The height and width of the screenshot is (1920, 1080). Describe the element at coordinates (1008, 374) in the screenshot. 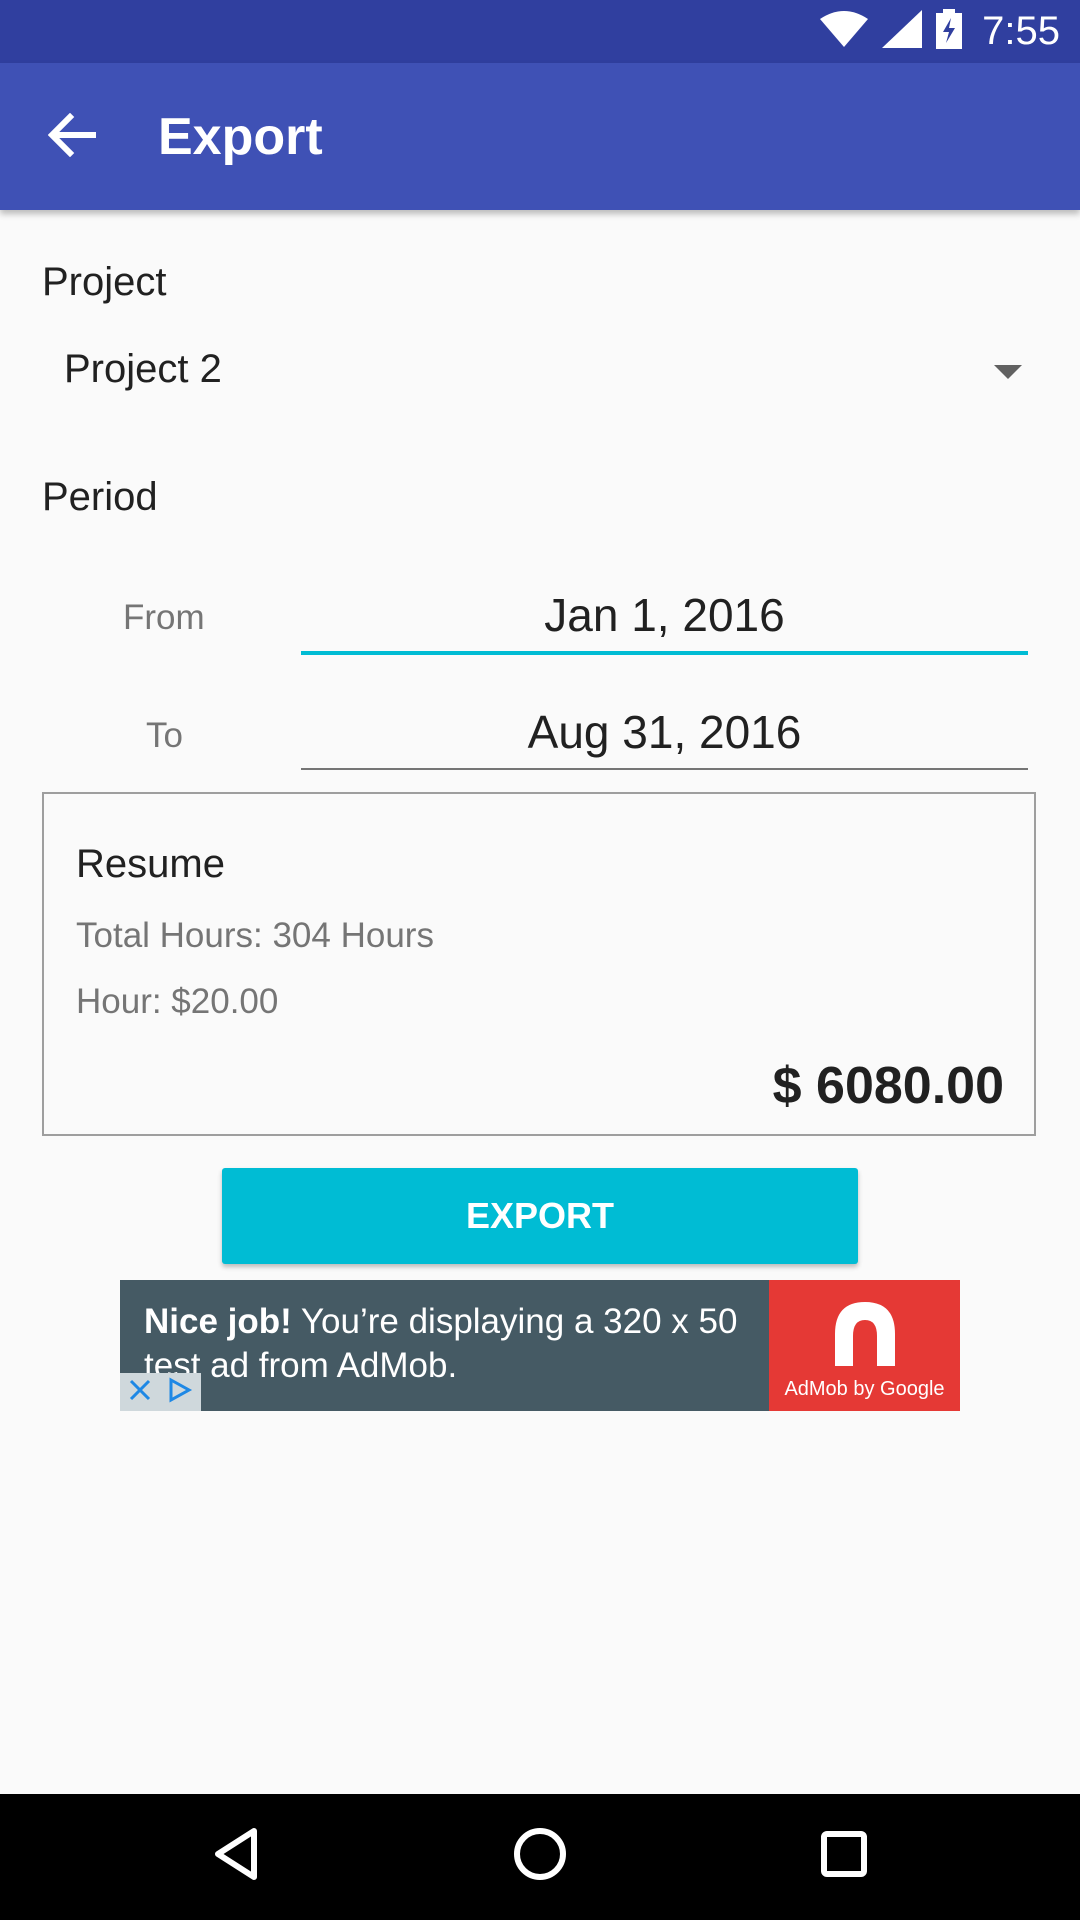

I see `dropdown-arrow-icon` at that location.